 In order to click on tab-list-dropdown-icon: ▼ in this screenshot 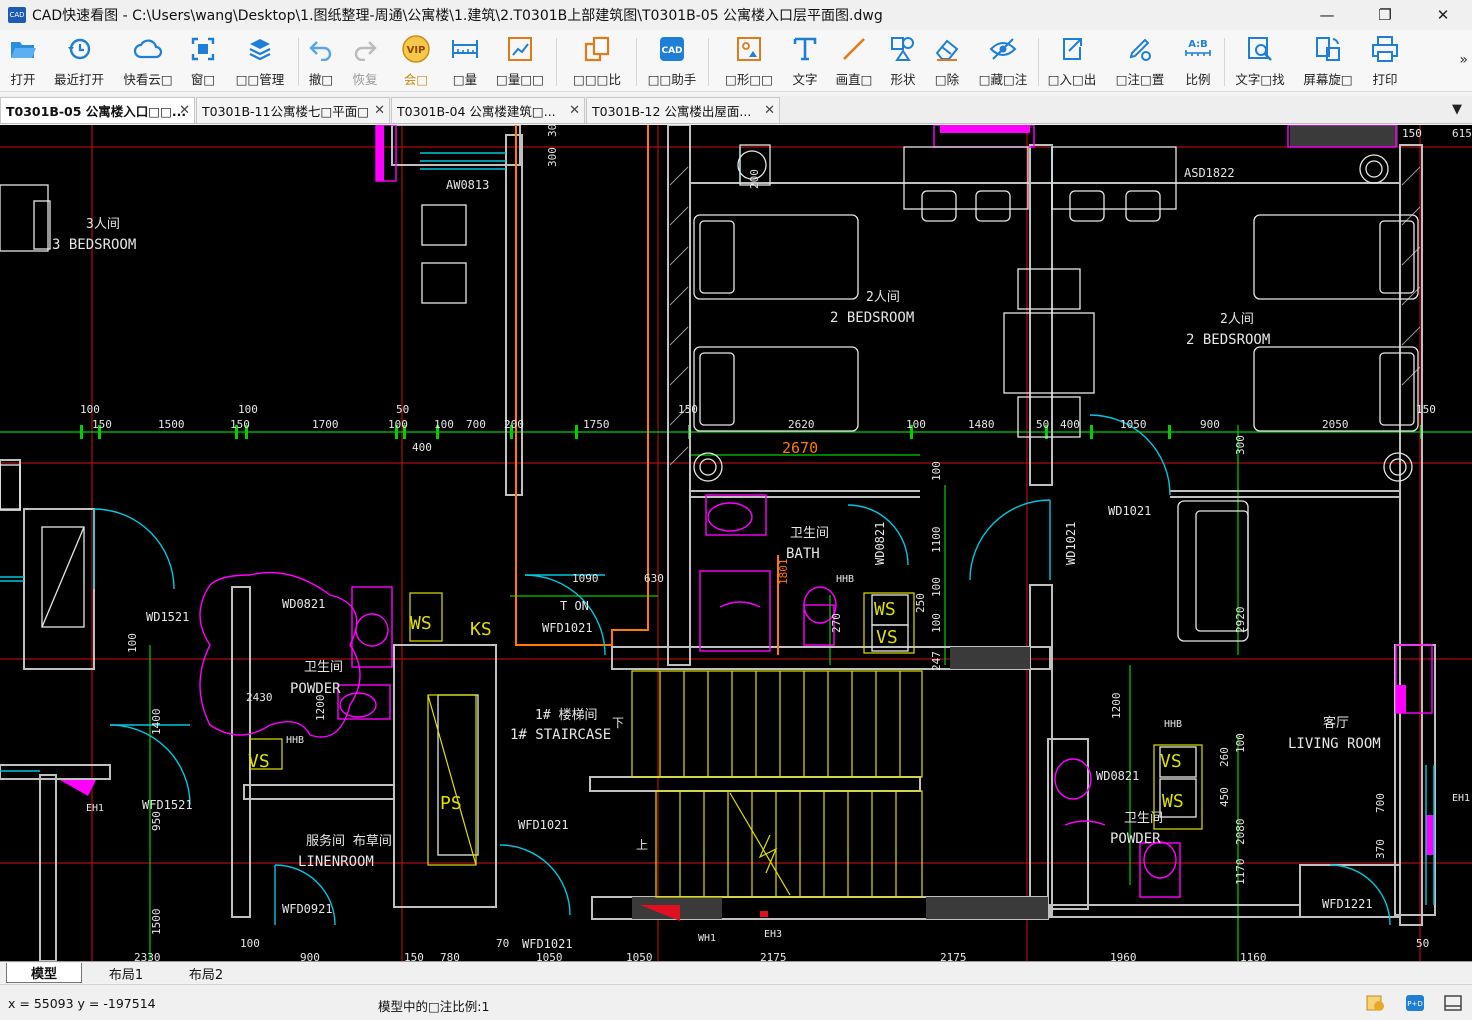, I will do `click(1457, 109)`.